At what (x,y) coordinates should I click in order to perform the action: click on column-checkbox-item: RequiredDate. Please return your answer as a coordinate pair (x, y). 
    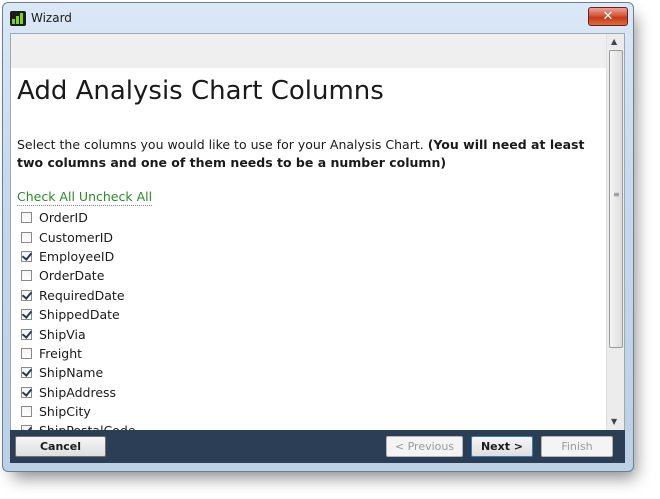
    Looking at the image, I should click on (78, 295).